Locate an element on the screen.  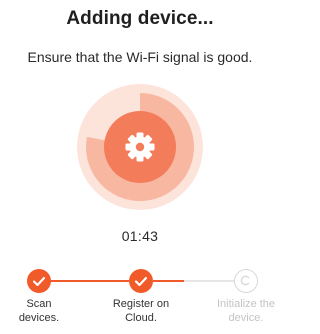
gear-icon is located at coordinates (140, 147).